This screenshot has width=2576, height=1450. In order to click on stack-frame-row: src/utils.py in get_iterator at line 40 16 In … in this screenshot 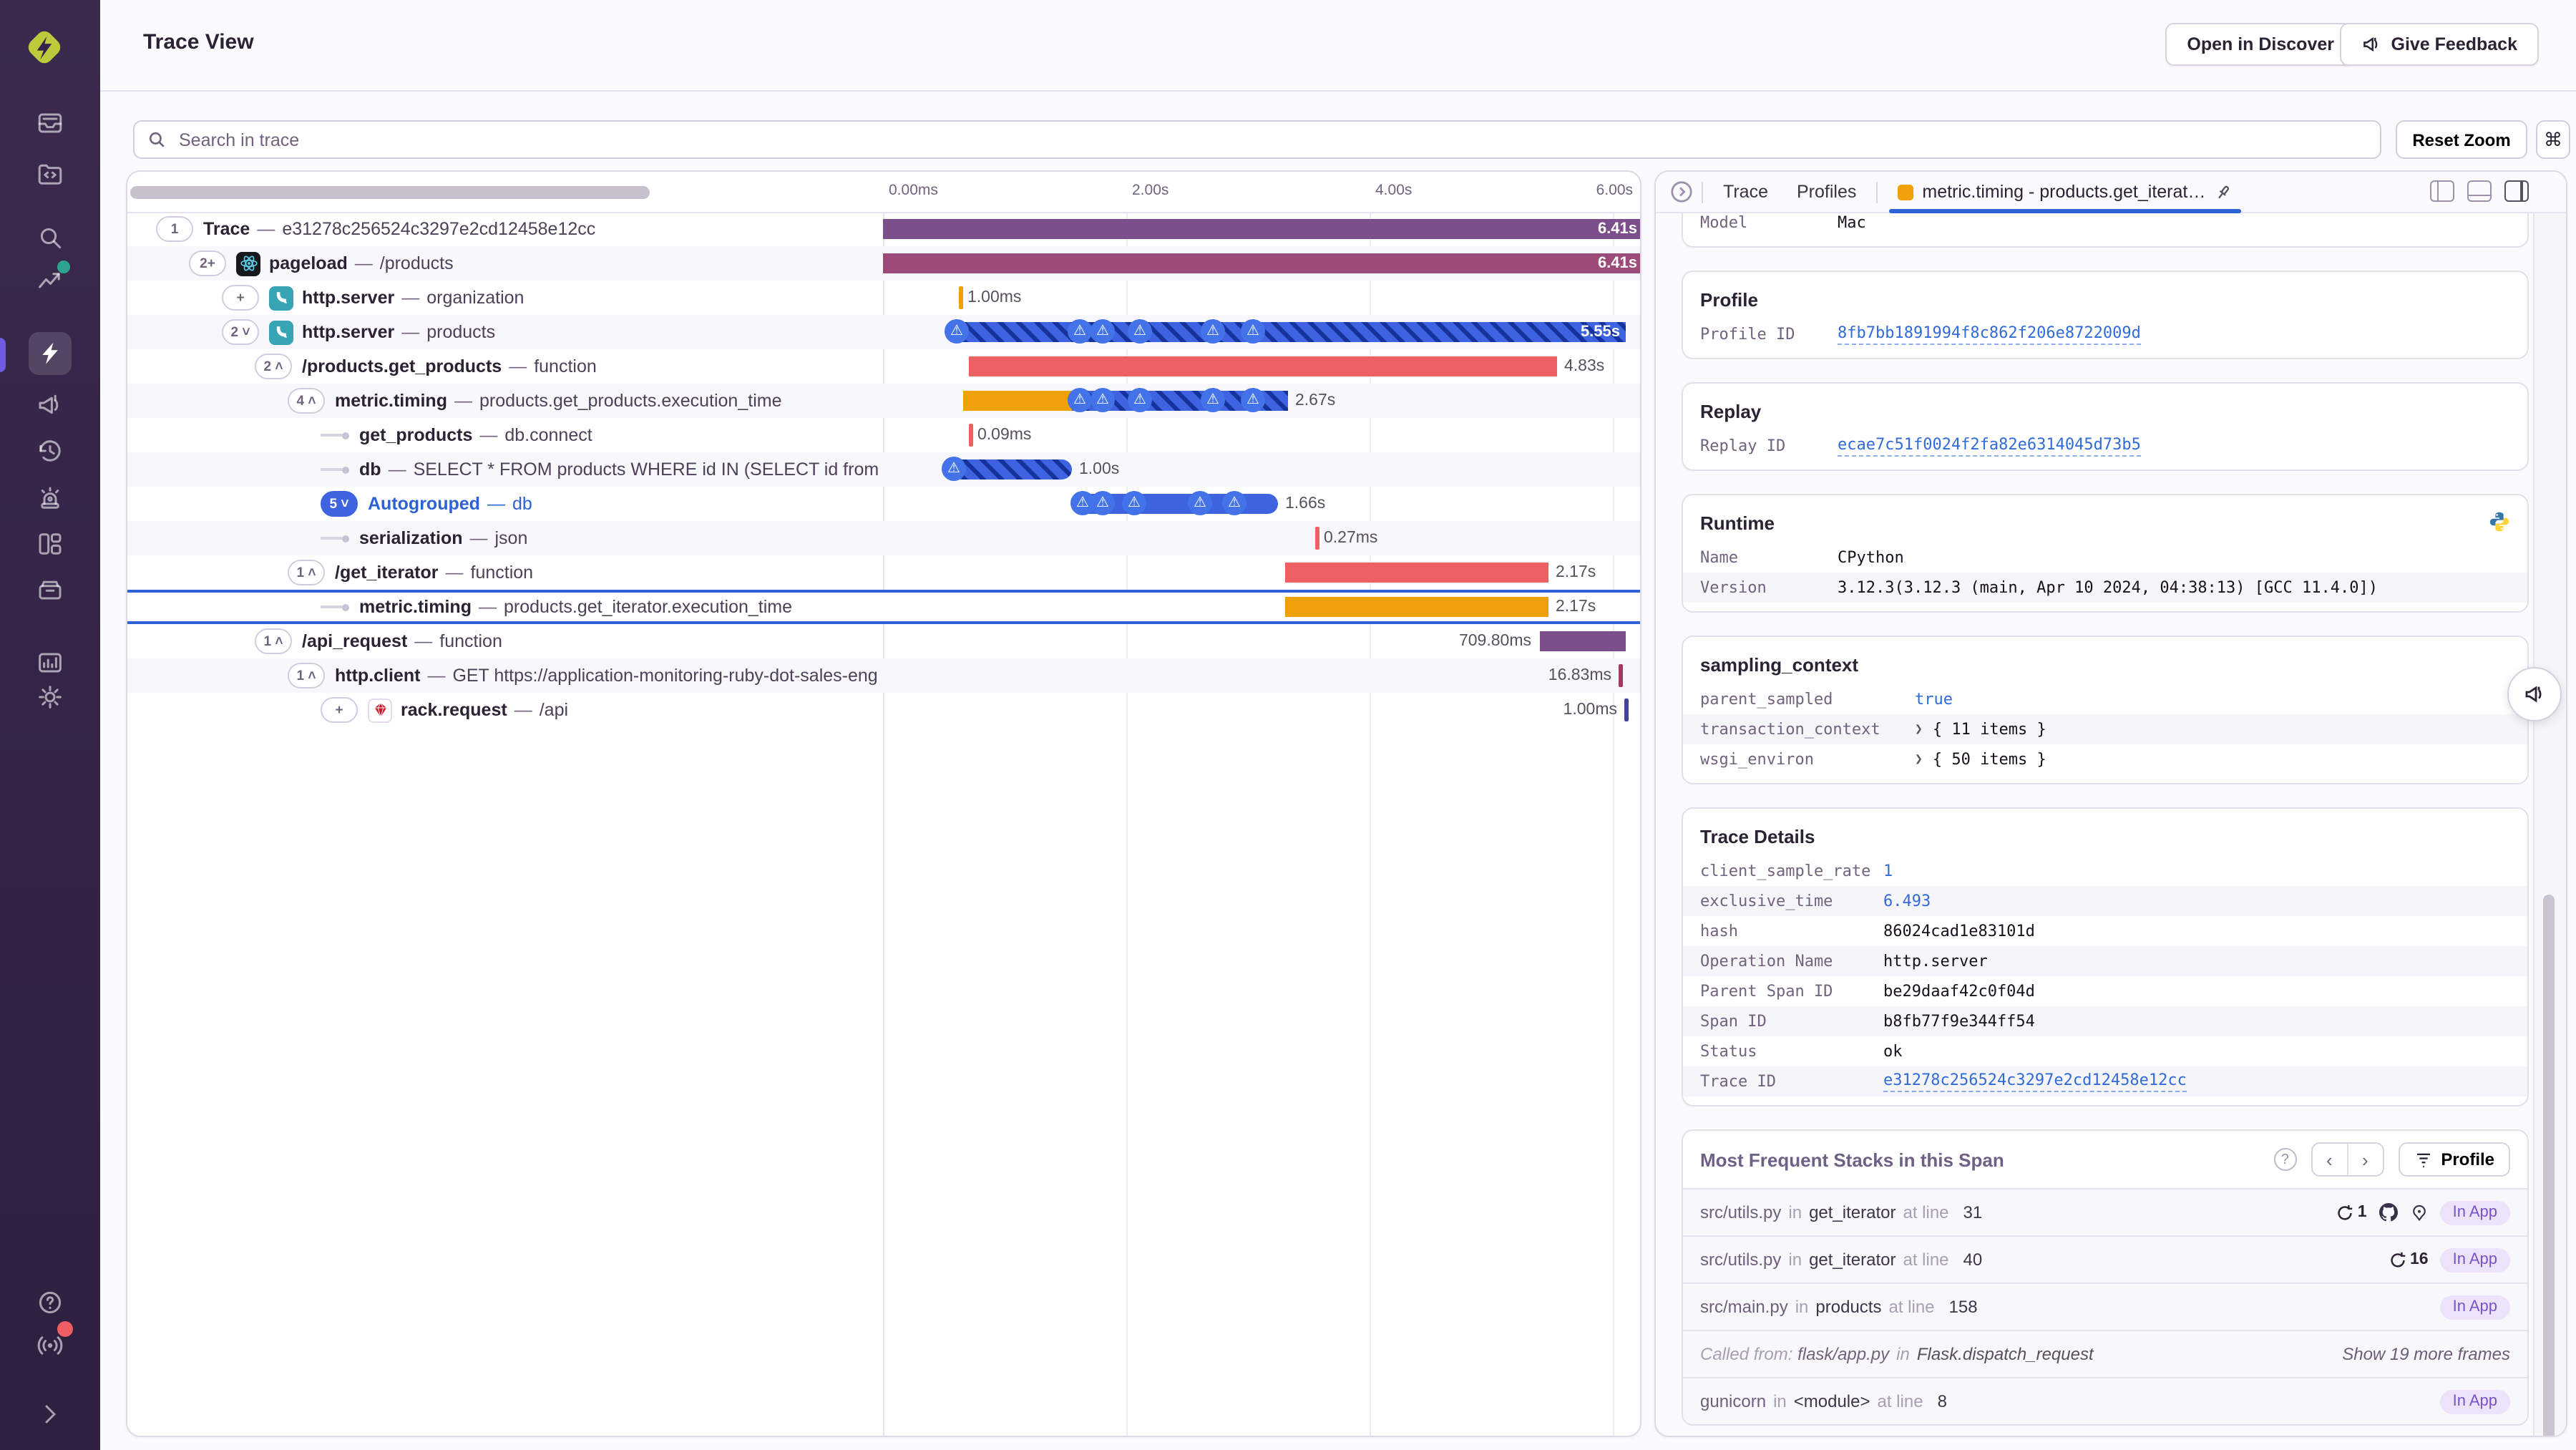, I will do `click(2105, 1259)`.